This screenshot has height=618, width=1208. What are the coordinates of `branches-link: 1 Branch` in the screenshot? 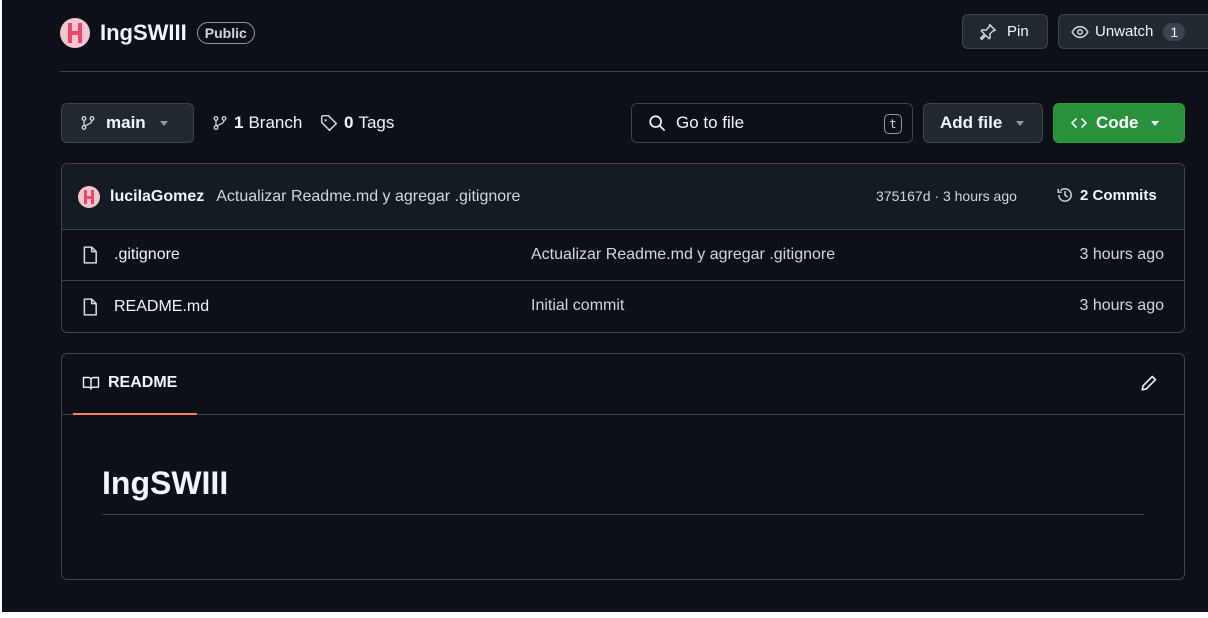 It's located at (257, 123).